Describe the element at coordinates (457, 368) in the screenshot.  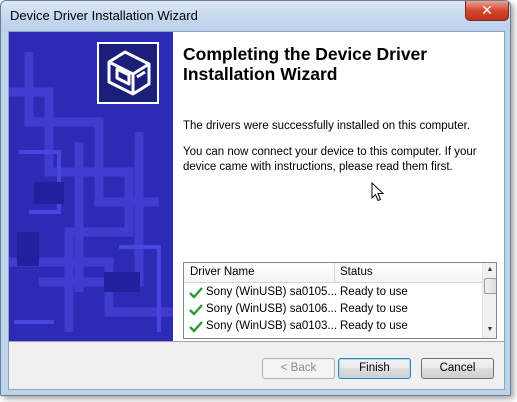
I see `cancel-button: Cancel` at that location.